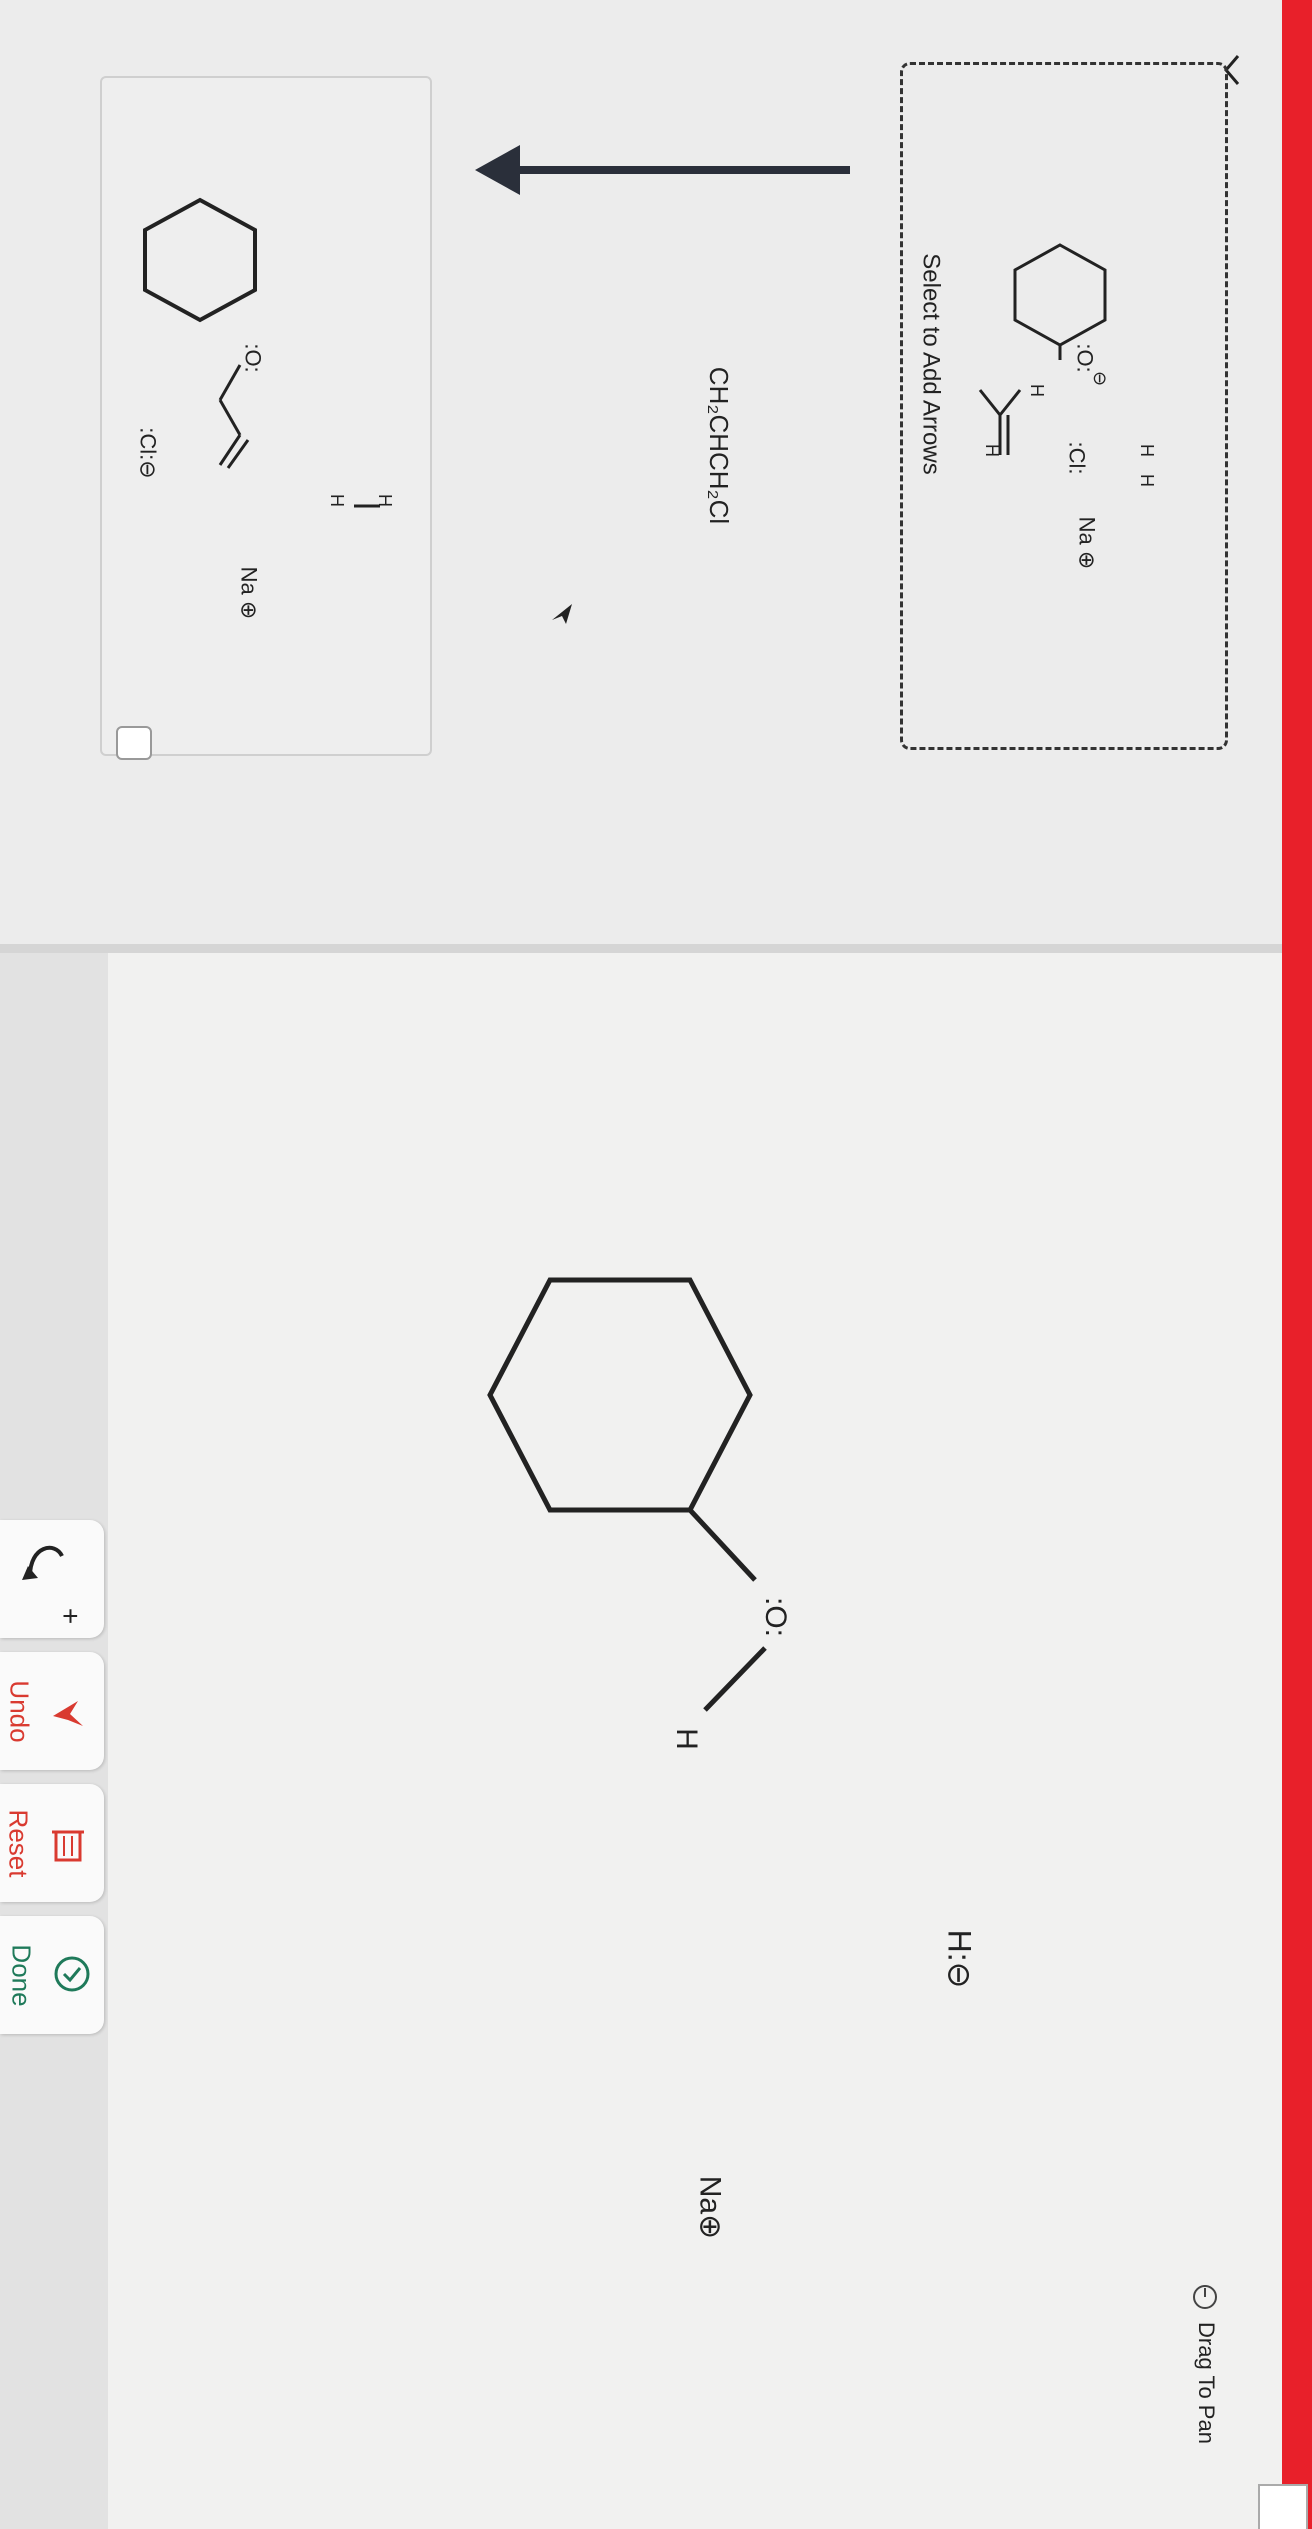  Describe the element at coordinates (686, 1739) in the screenshot. I see `alcohol-h-label: H` at that location.